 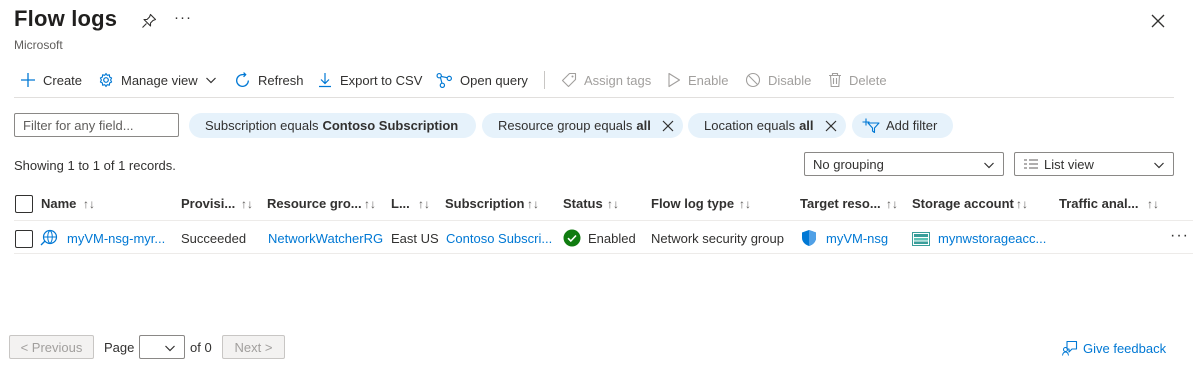 I want to click on delete-button: Delete, so click(x=857, y=80).